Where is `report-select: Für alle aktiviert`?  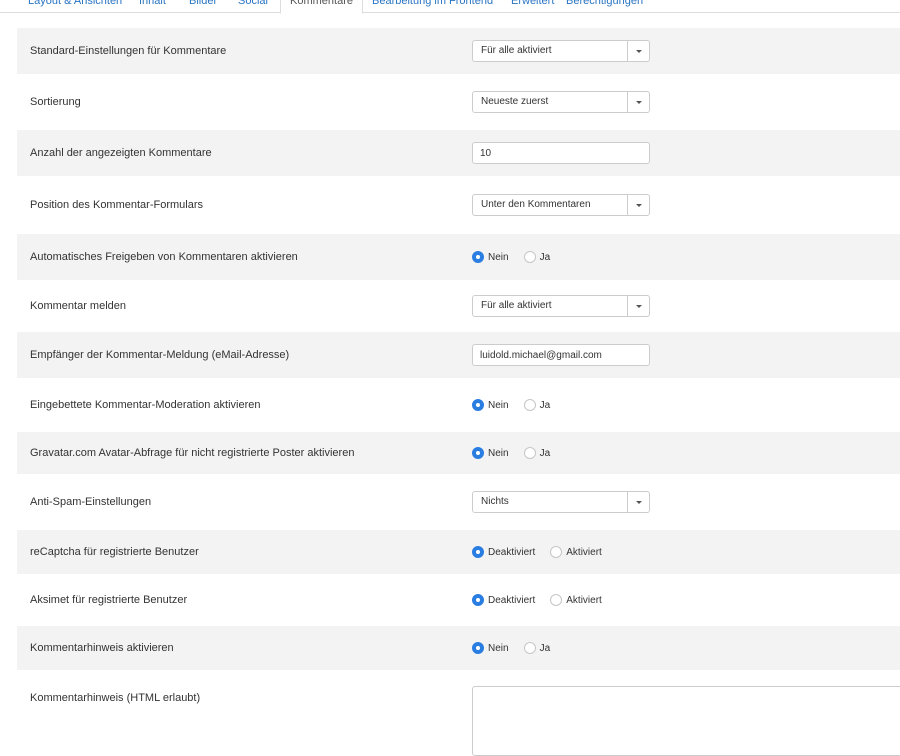 report-select: Für alle aktiviert is located at coordinates (561, 306).